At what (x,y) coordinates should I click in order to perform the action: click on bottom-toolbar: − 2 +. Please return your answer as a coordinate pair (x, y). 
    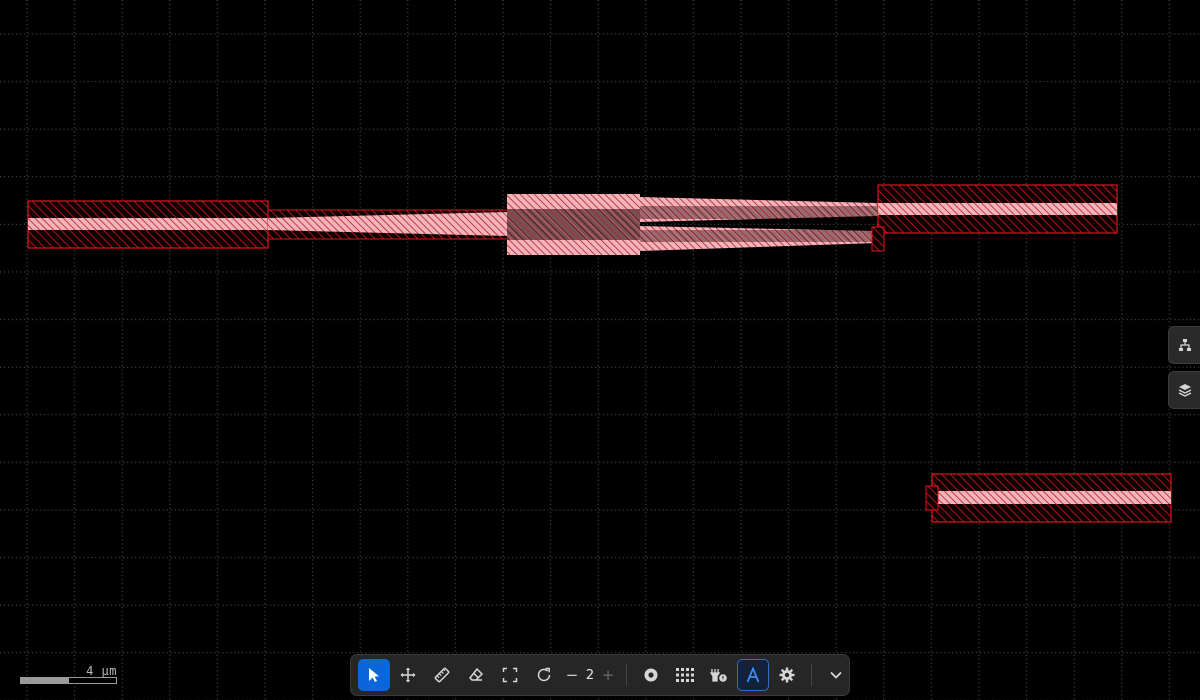
    Looking at the image, I should click on (600, 675).